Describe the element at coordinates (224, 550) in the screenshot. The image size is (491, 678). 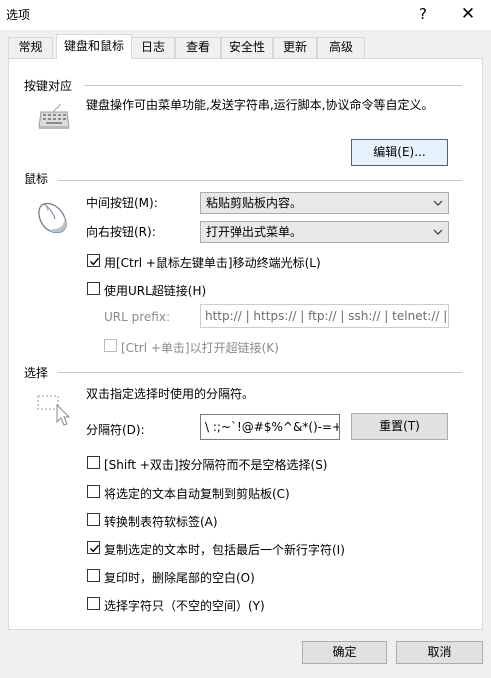
I see `include-newline-label: 复制选定的文本时，包括最后一个新行字符(I)` at that location.